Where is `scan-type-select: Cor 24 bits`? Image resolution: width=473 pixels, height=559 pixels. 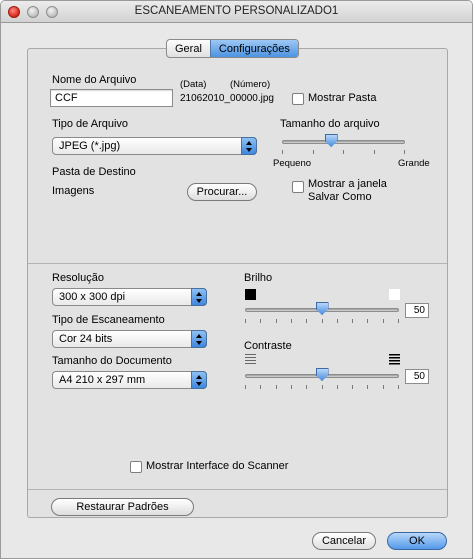
scan-type-select: Cor 24 bits is located at coordinates (129, 339).